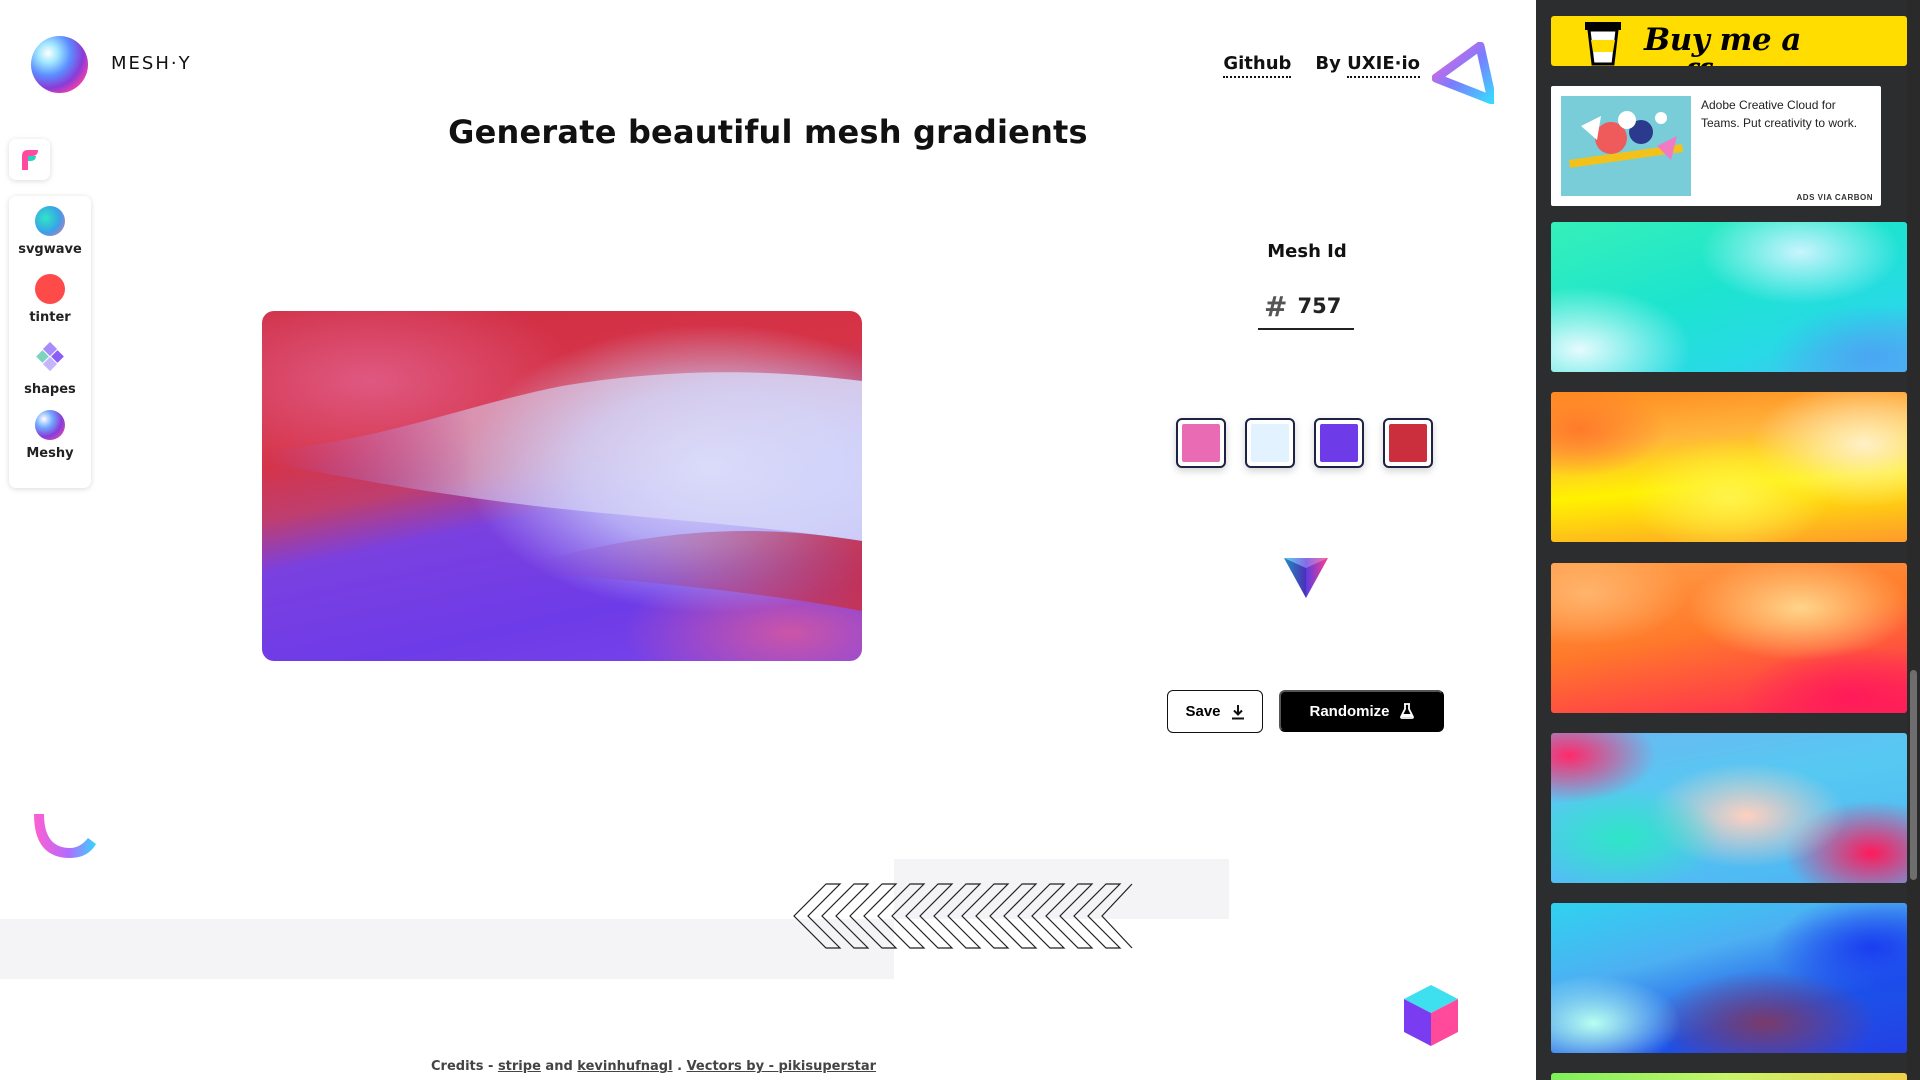  Describe the element at coordinates (1257, 65) in the screenshot. I see `github-link: Github` at that location.